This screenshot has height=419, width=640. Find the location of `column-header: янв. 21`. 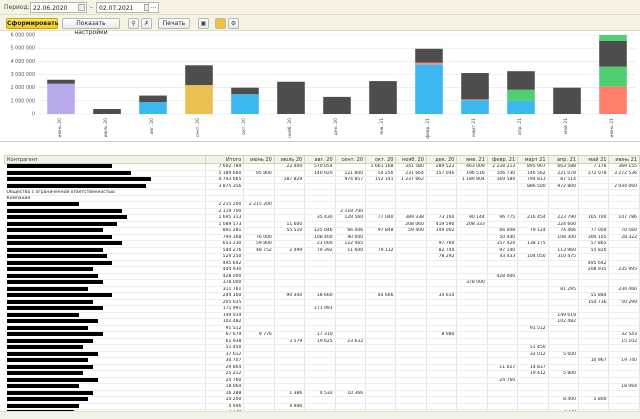

column-header: янв. 21 is located at coordinates (472, 159).